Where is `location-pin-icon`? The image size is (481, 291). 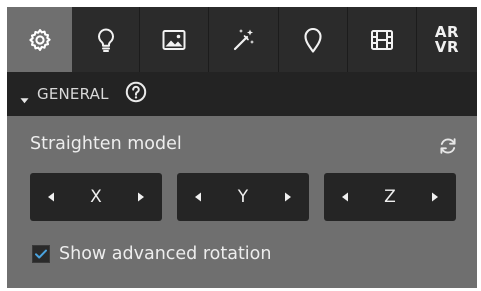 location-pin-icon is located at coordinates (313, 40).